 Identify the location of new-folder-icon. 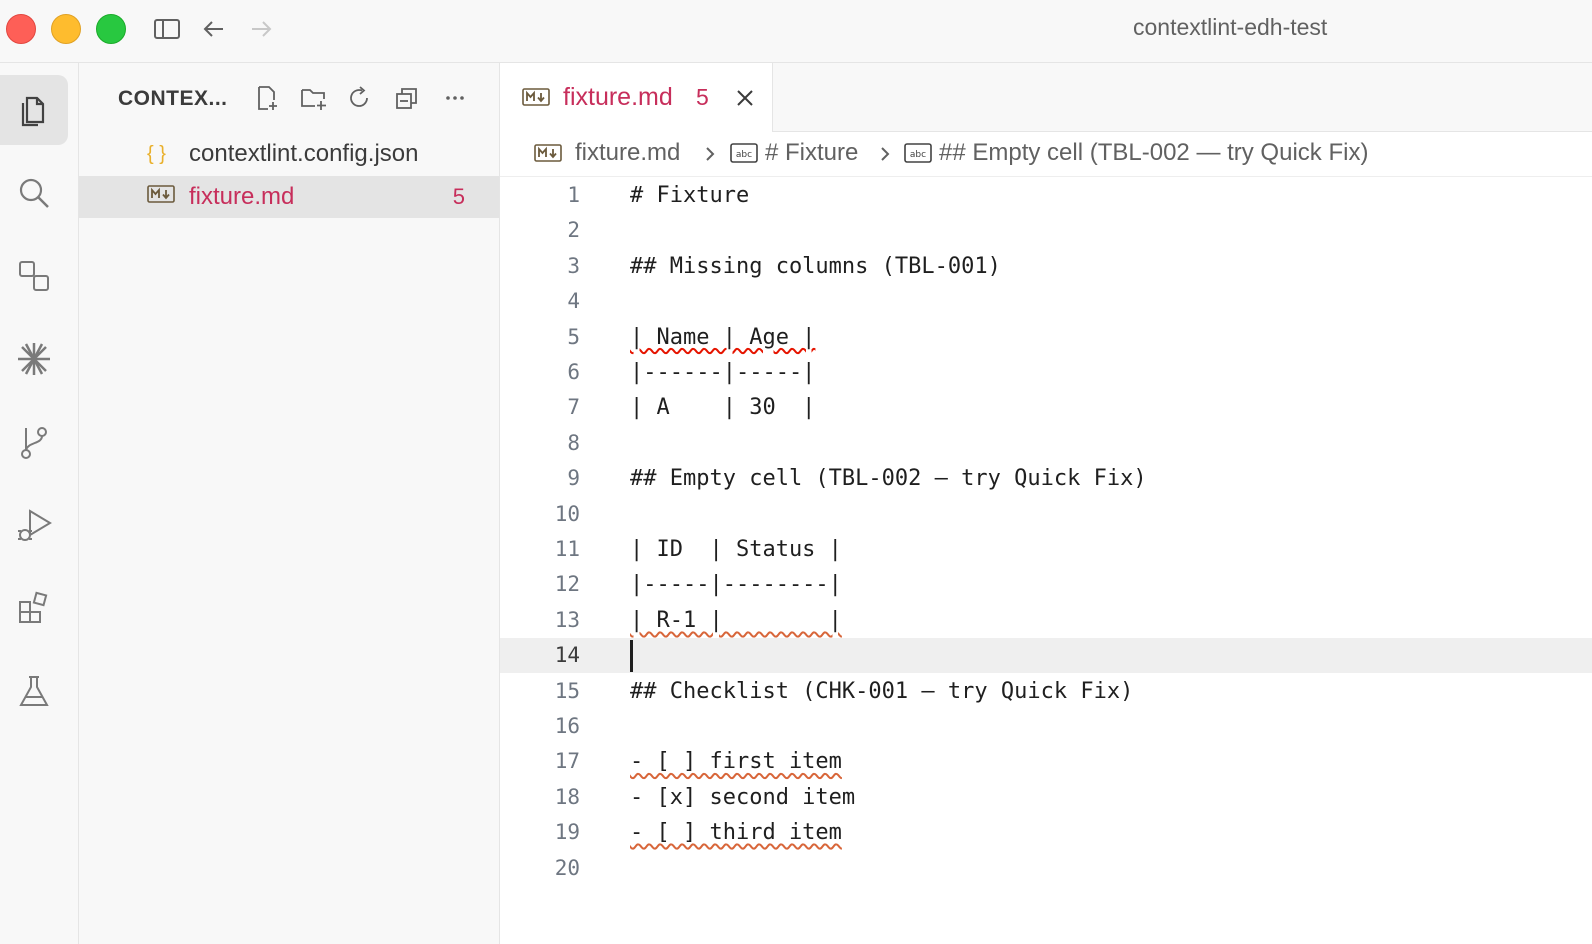
(313, 98).